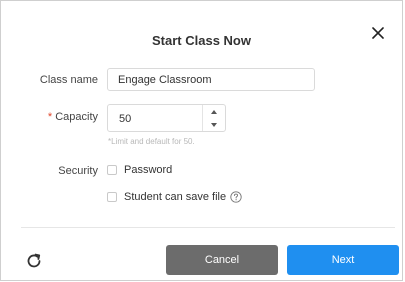 The height and width of the screenshot is (282, 405). What do you see at coordinates (236, 197) in the screenshot?
I see `question-circle-icon` at bounding box center [236, 197].